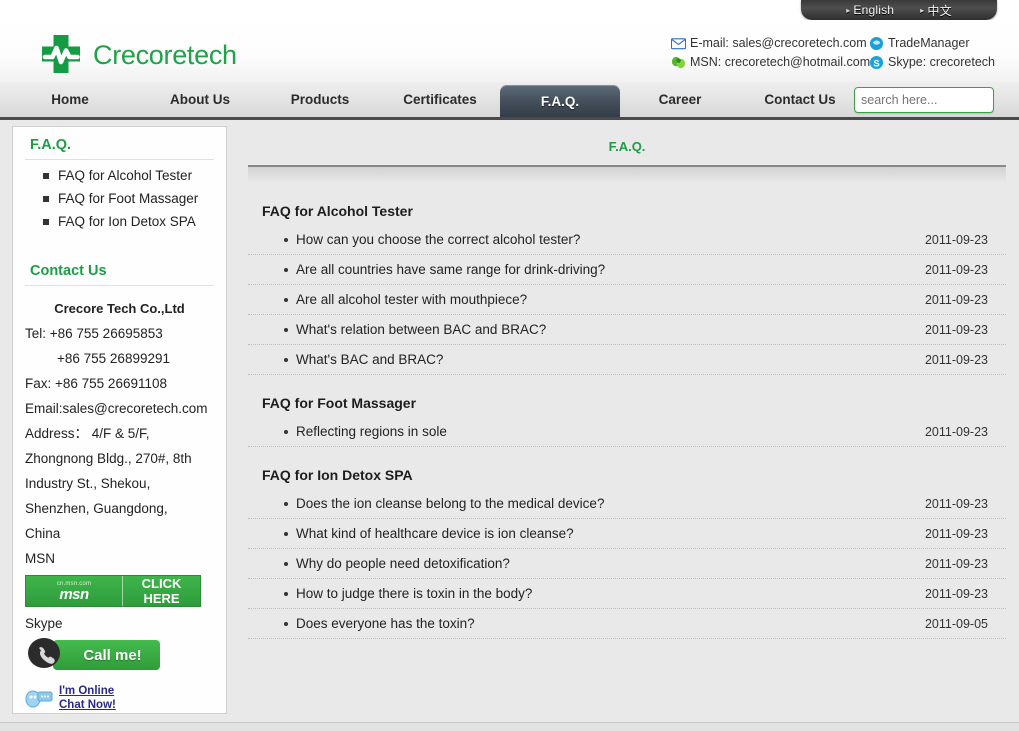 This screenshot has width=1019, height=731. Describe the element at coordinates (385, 623) in the screenshot. I see `faq-question: Does everyone has the toxin?` at that location.